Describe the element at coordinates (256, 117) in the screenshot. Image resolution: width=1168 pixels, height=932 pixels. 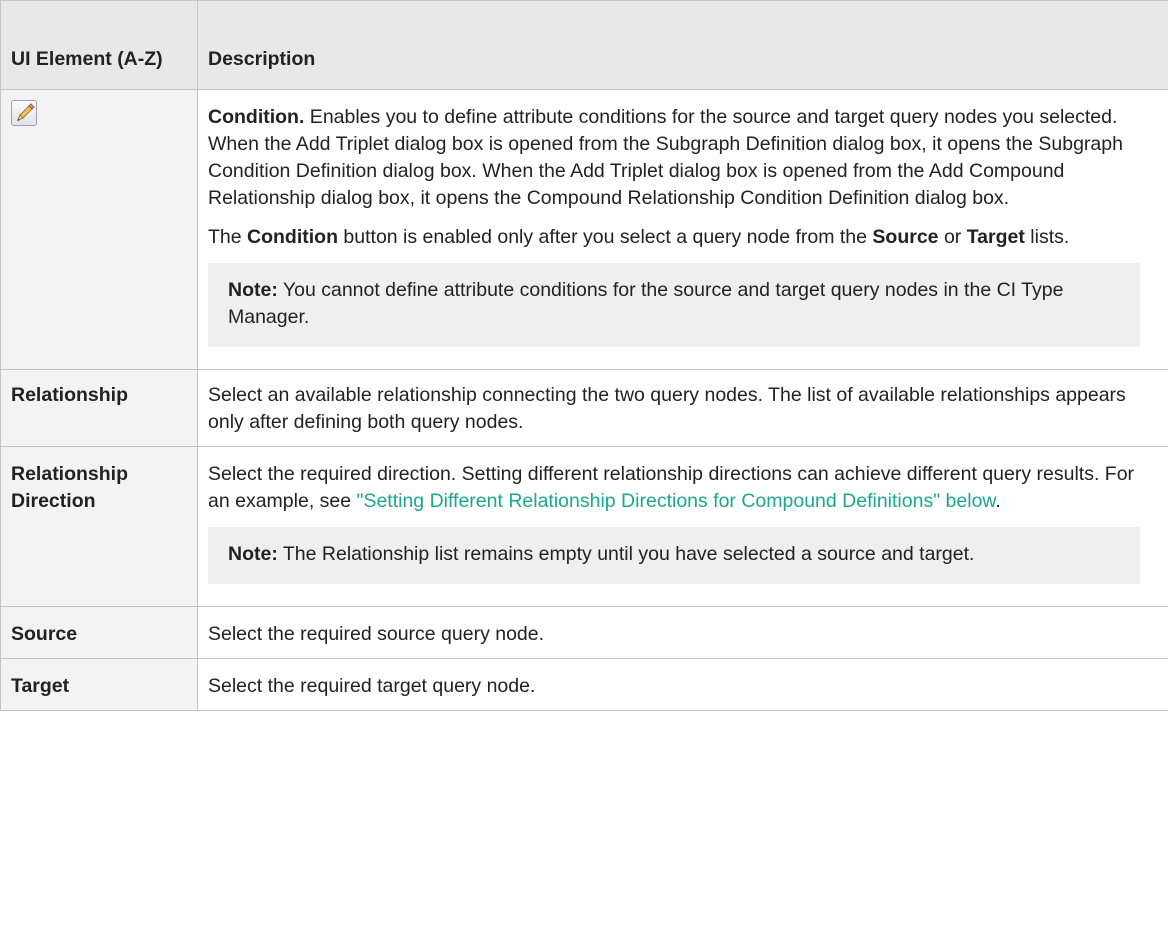
I see `condition-title: Condition.` at that location.